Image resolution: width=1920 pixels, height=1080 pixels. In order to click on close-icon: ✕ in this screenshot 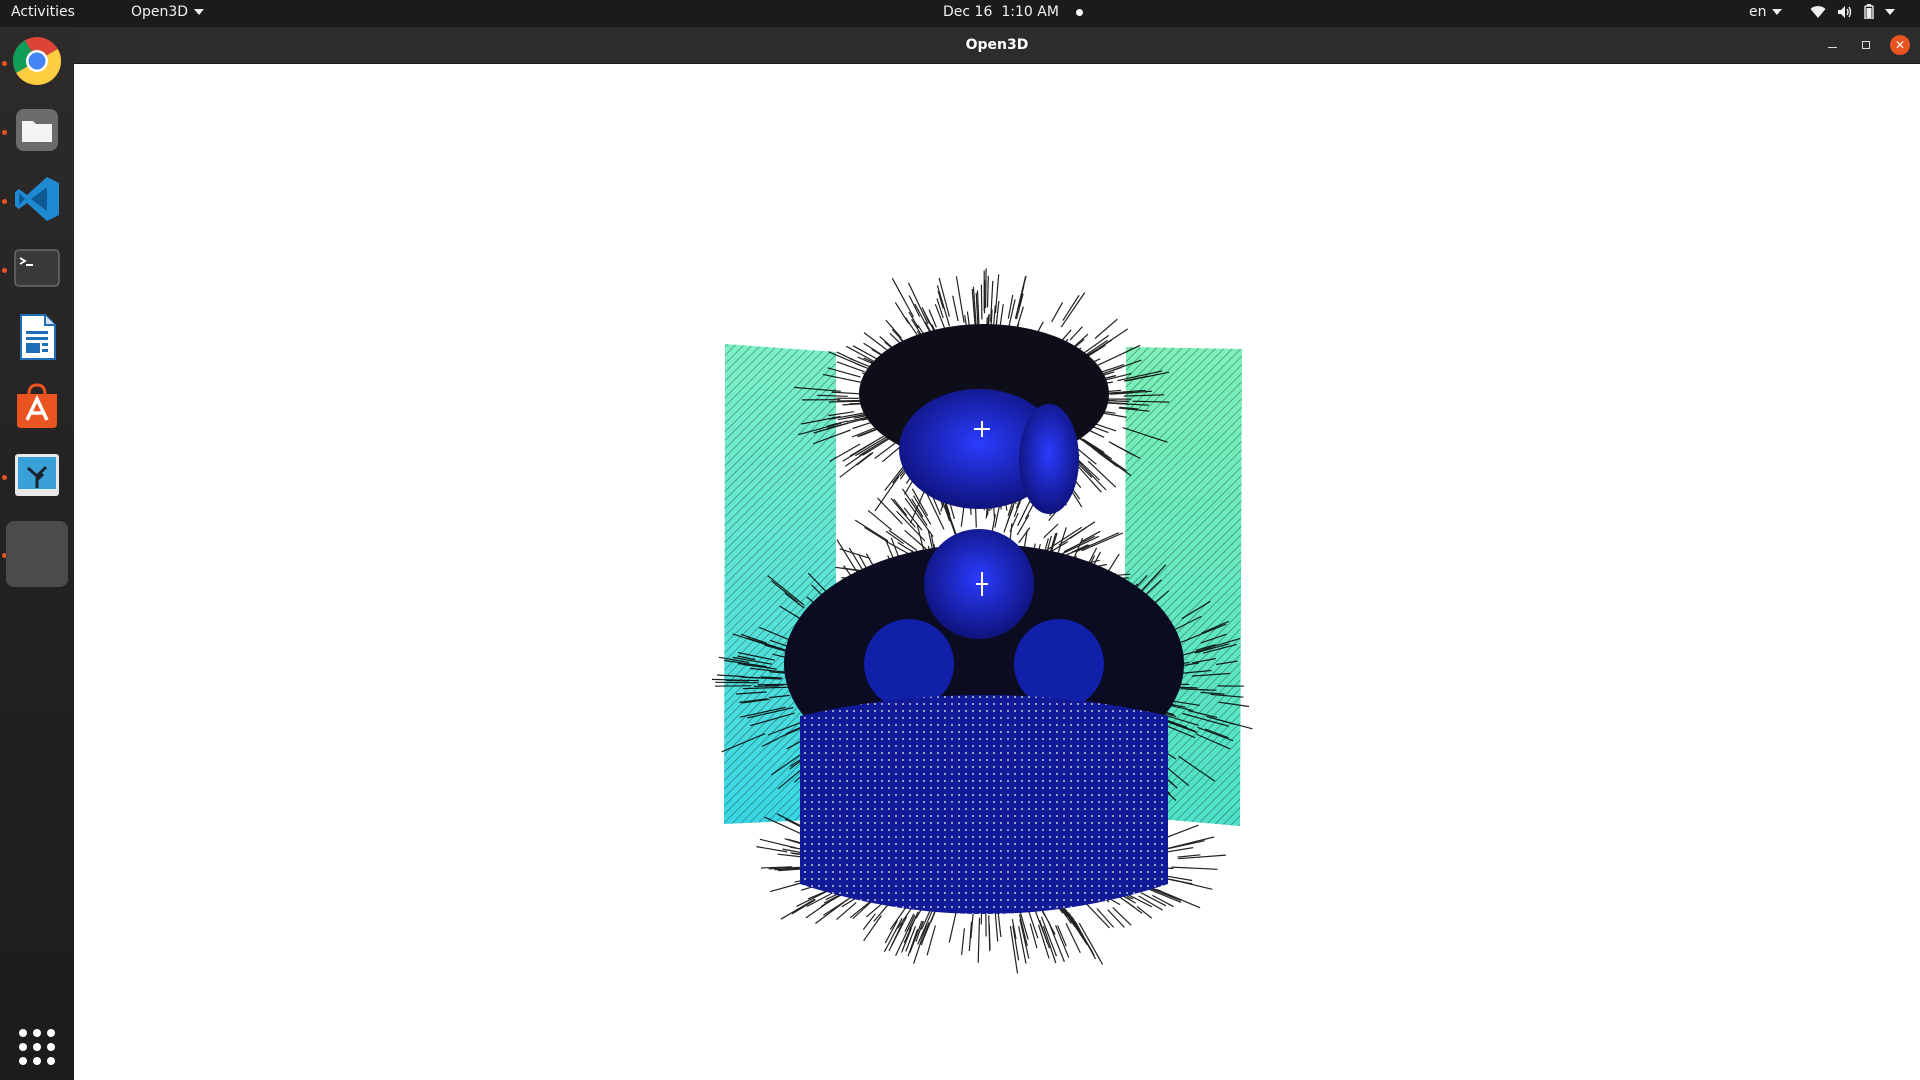, I will do `click(1900, 45)`.